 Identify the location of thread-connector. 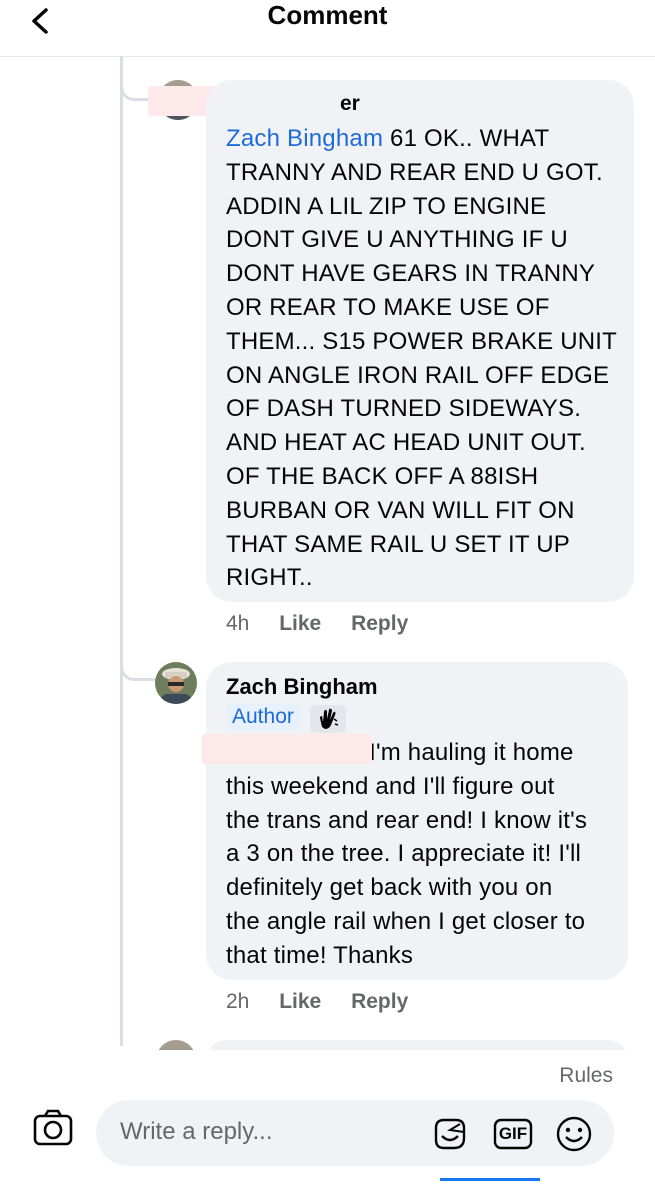
(138, 660).